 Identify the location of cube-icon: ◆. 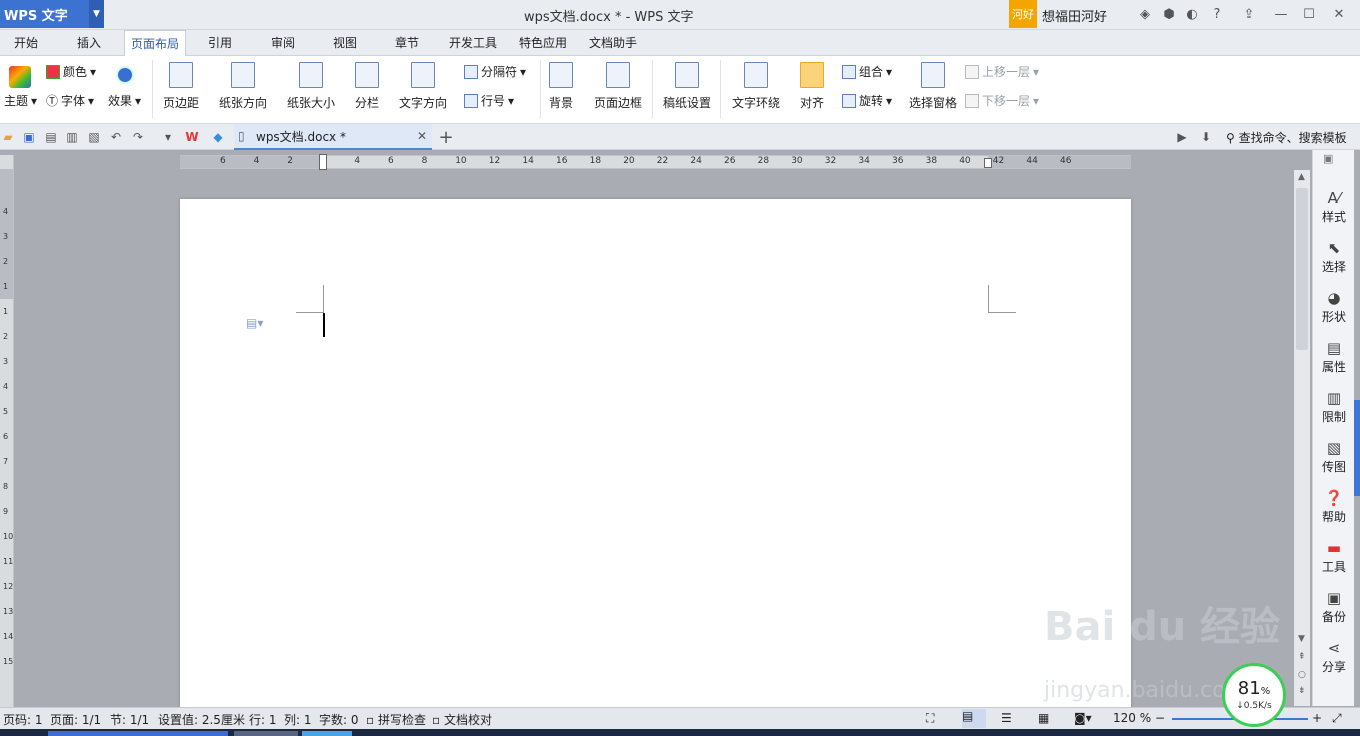
(218, 137).